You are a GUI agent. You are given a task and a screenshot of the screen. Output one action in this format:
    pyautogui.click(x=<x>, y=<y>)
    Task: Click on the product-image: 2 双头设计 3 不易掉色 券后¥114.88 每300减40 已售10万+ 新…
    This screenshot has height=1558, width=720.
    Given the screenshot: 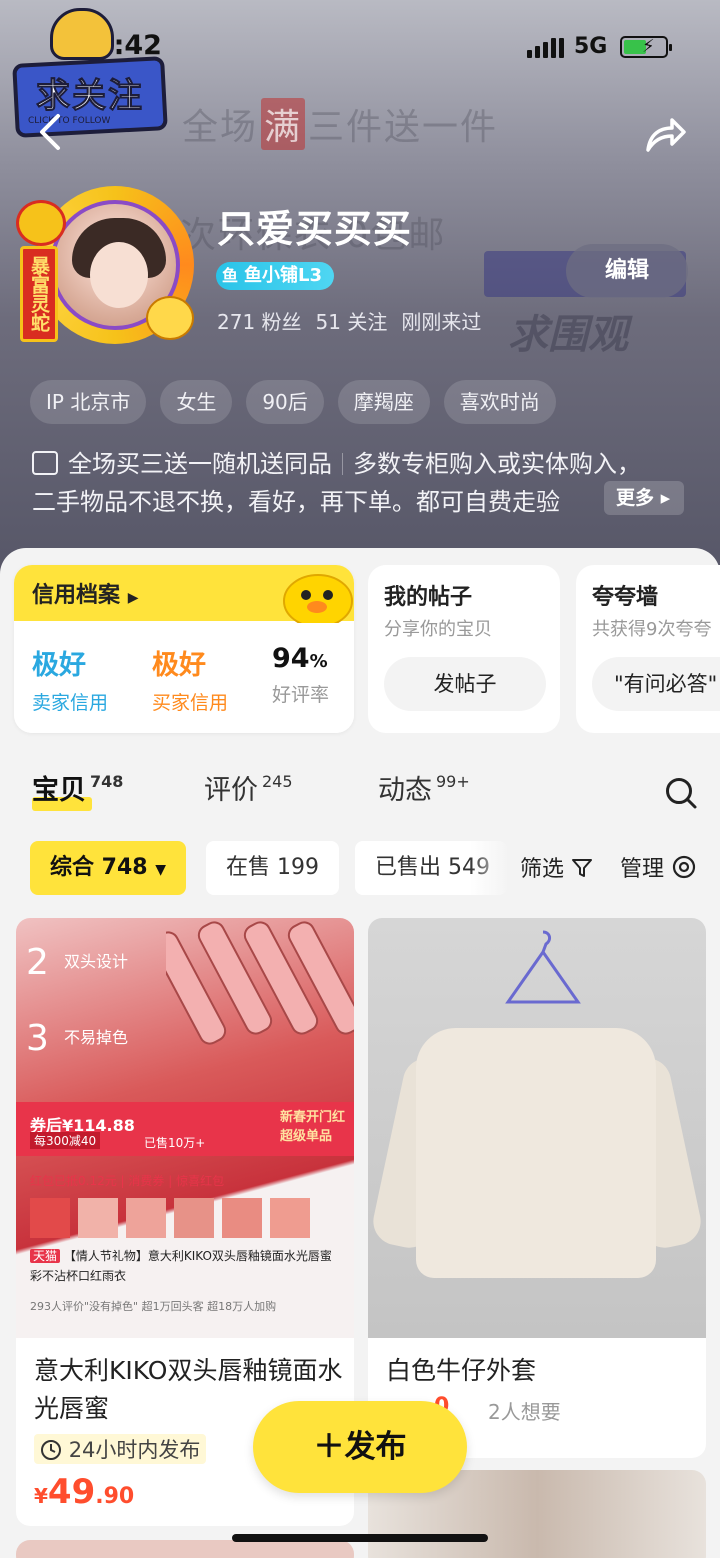 What is the action you would take?
    pyautogui.click(x=185, y=1128)
    